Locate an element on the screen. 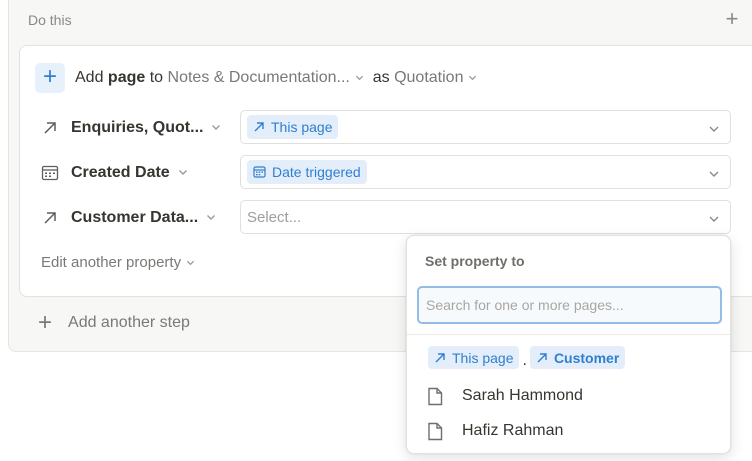 Image resolution: width=752 pixels, height=461 pixels. property-row-created-date: Created Date is located at coordinates (114, 173).